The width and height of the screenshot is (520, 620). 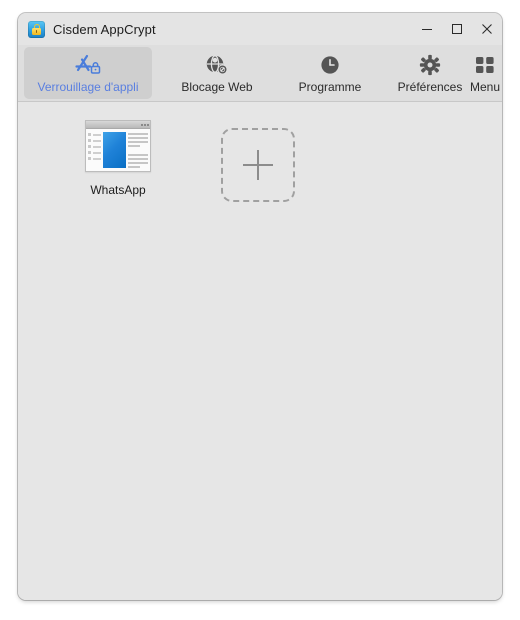 What do you see at coordinates (36, 29) in the screenshot?
I see `padlock-icon` at bounding box center [36, 29].